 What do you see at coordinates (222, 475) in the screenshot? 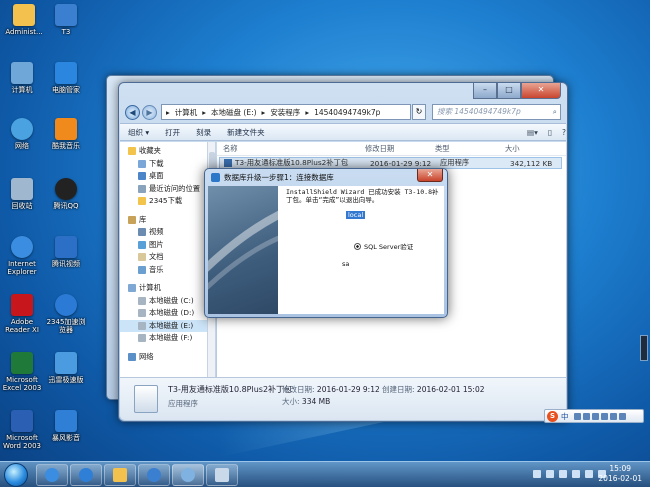
I see `taskbar-wizard-button` at bounding box center [222, 475].